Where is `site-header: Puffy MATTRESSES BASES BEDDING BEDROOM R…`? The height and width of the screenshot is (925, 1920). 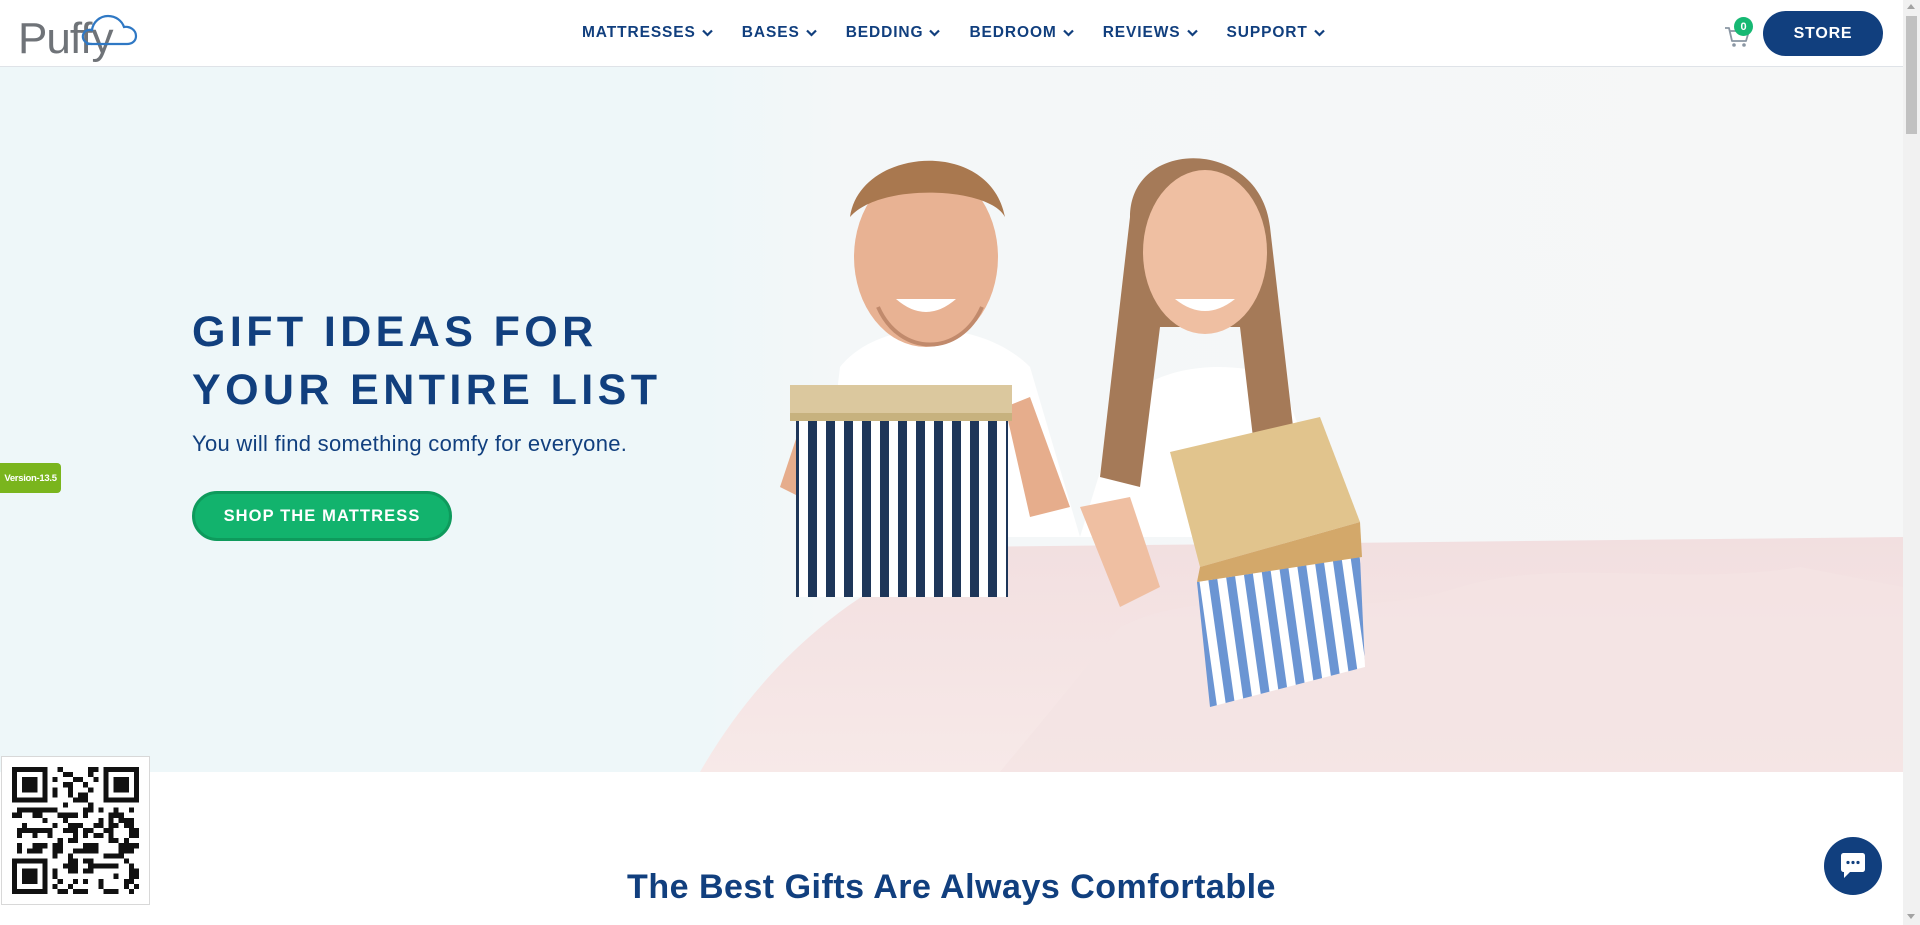 site-header: Puffy MATTRESSES BASES BEDDING BEDROOM R… is located at coordinates (951, 33).